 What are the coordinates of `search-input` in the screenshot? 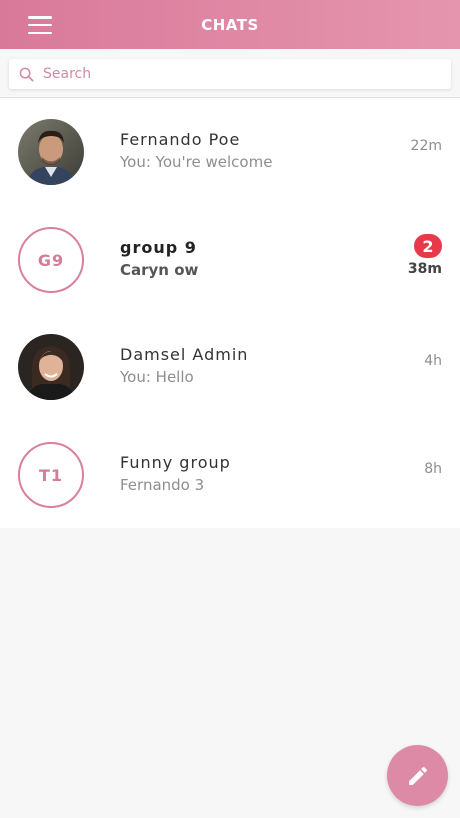 It's located at (233, 74).